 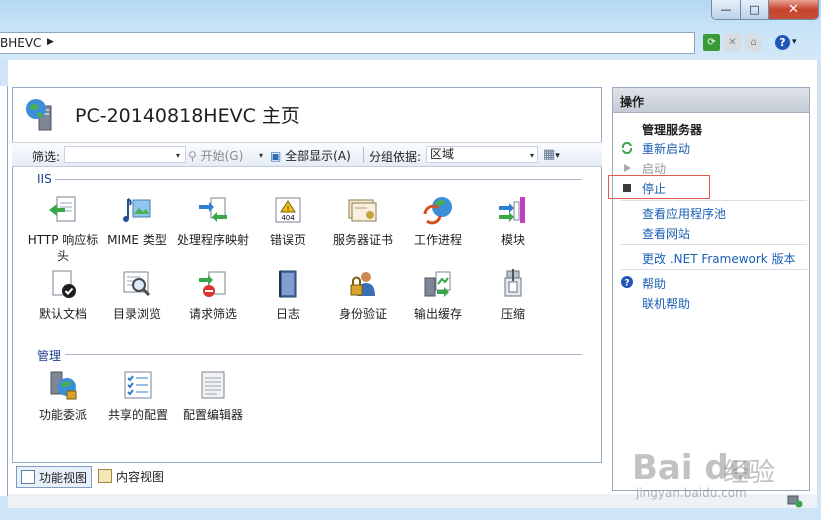 I want to click on filter-label: 筛选:, so click(x=46, y=157).